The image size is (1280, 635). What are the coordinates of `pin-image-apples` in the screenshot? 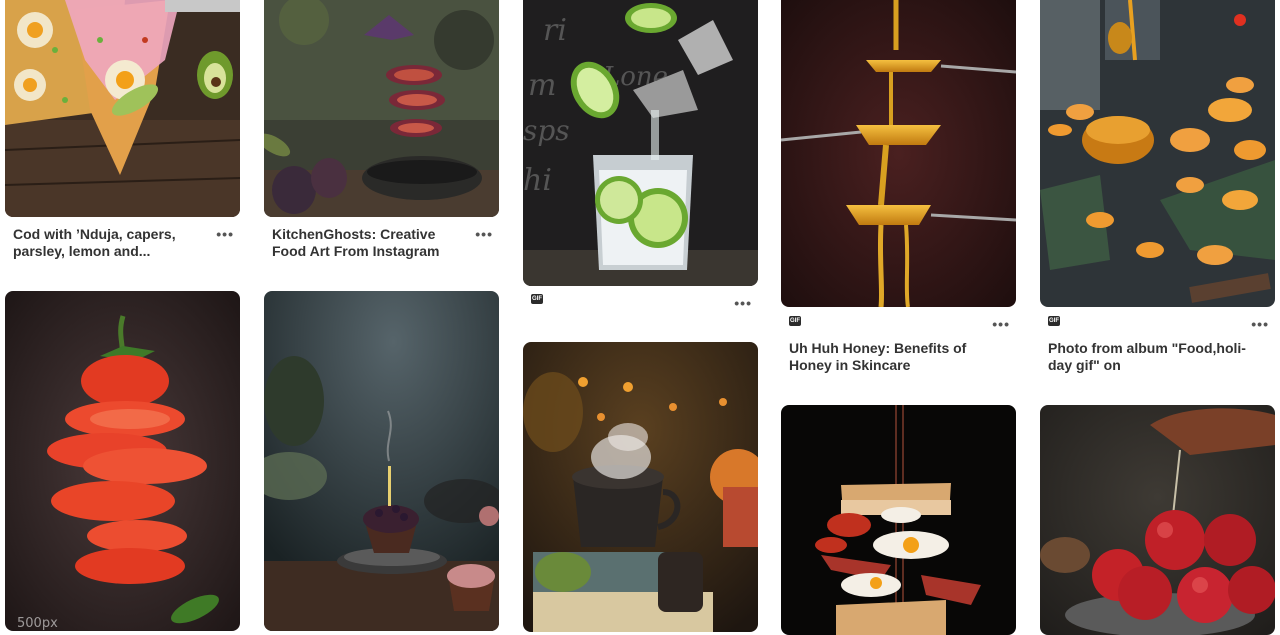 It's located at (1157, 520).